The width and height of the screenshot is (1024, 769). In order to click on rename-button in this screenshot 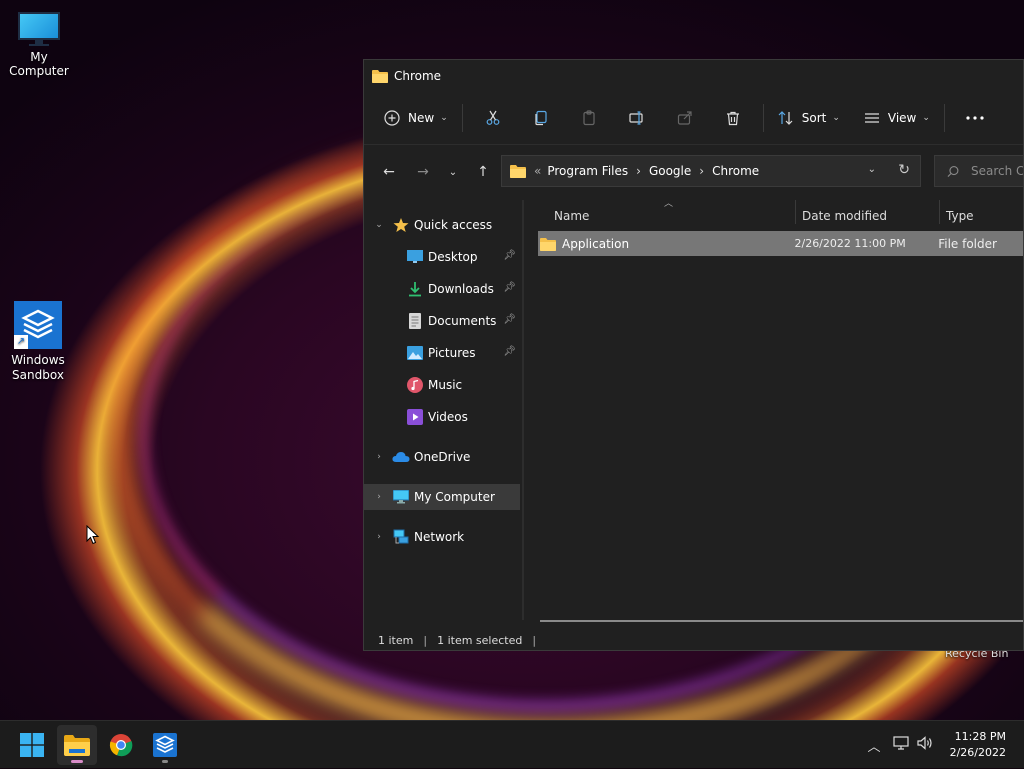, I will do `click(637, 118)`.